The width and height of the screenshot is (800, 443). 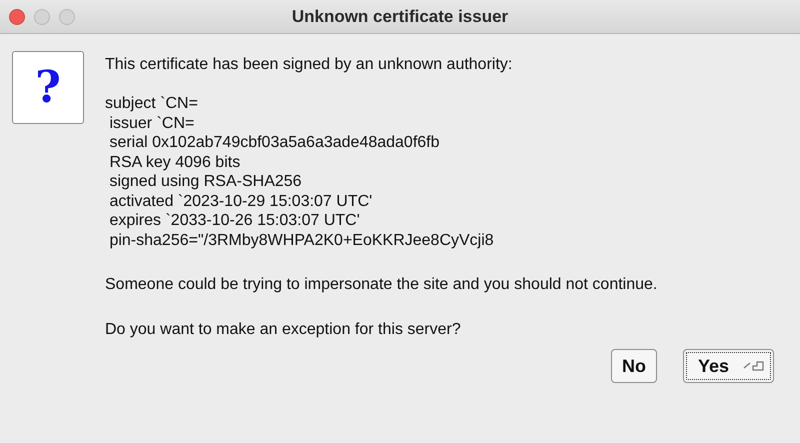 What do you see at coordinates (754, 366) in the screenshot?
I see `return-key-icon` at bounding box center [754, 366].